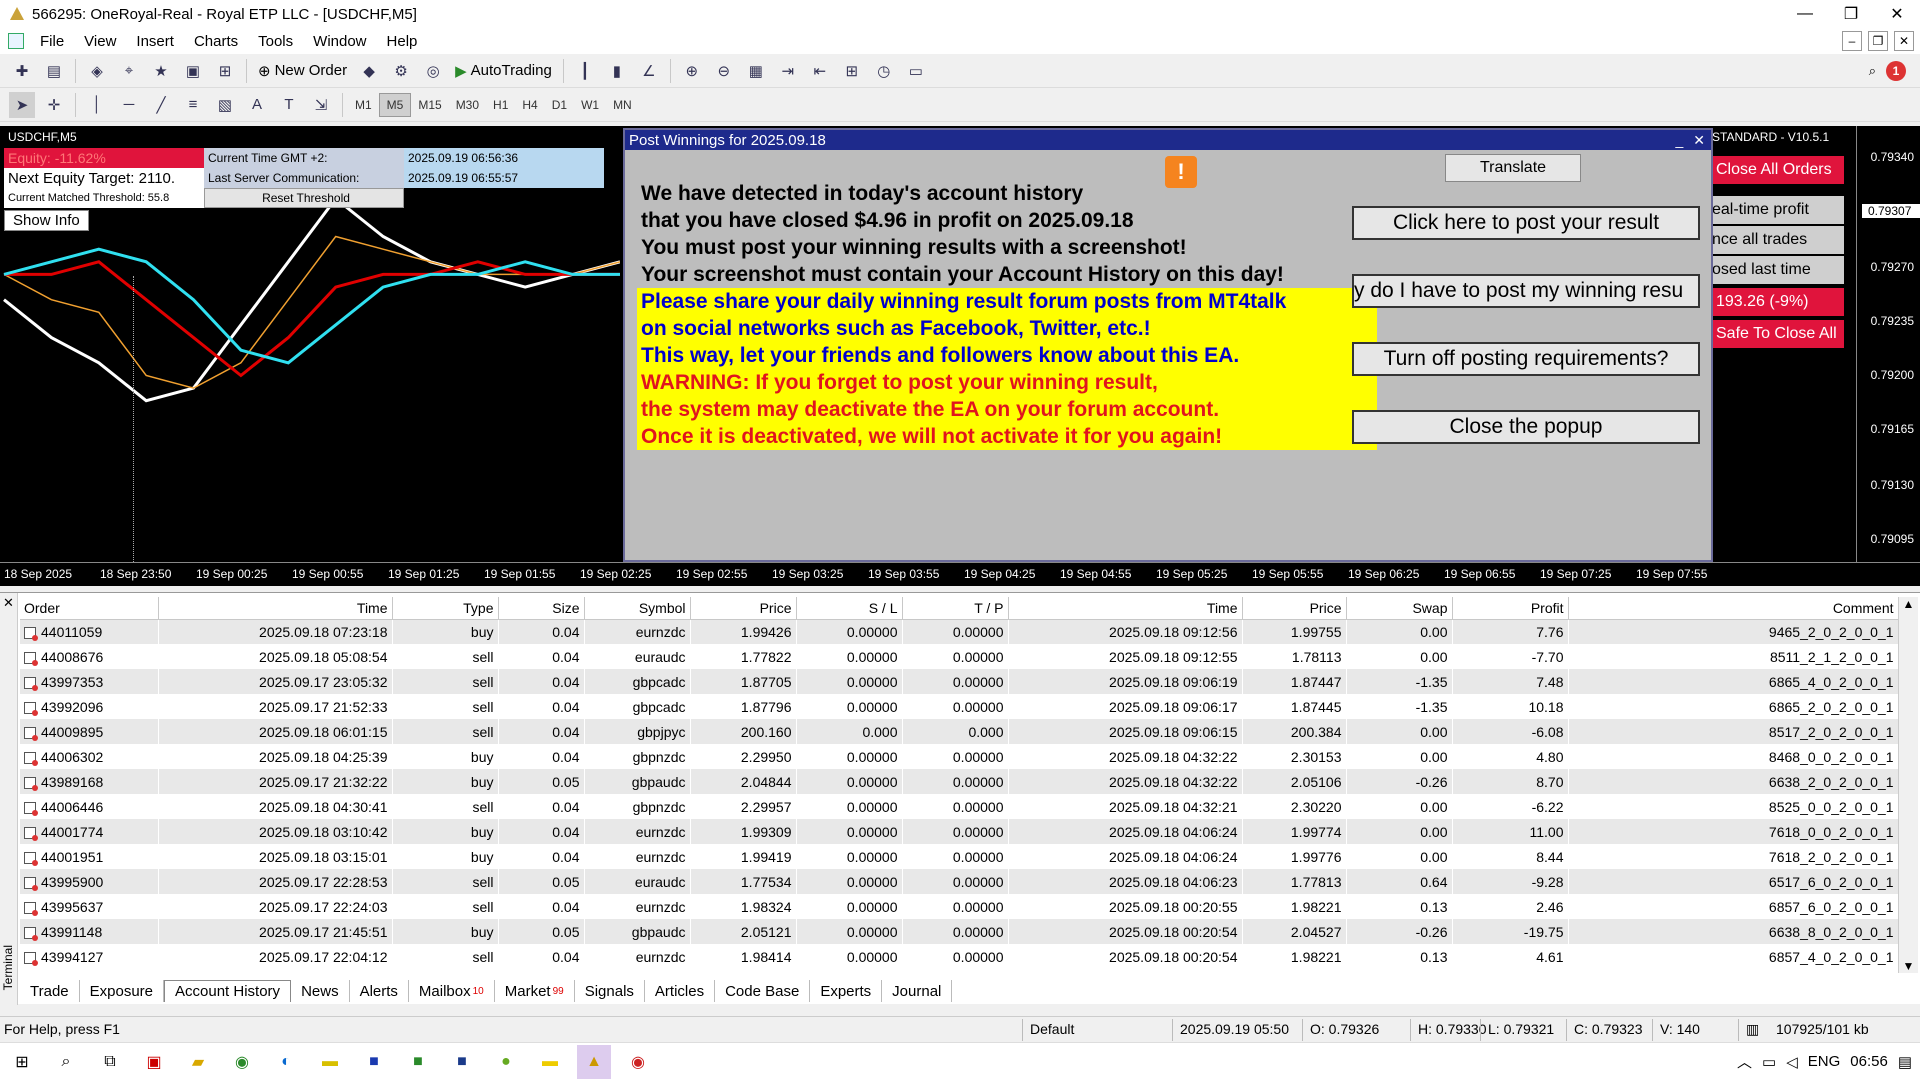  What do you see at coordinates (257, 105) in the screenshot?
I see `text-icon: A` at bounding box center [257, 105].